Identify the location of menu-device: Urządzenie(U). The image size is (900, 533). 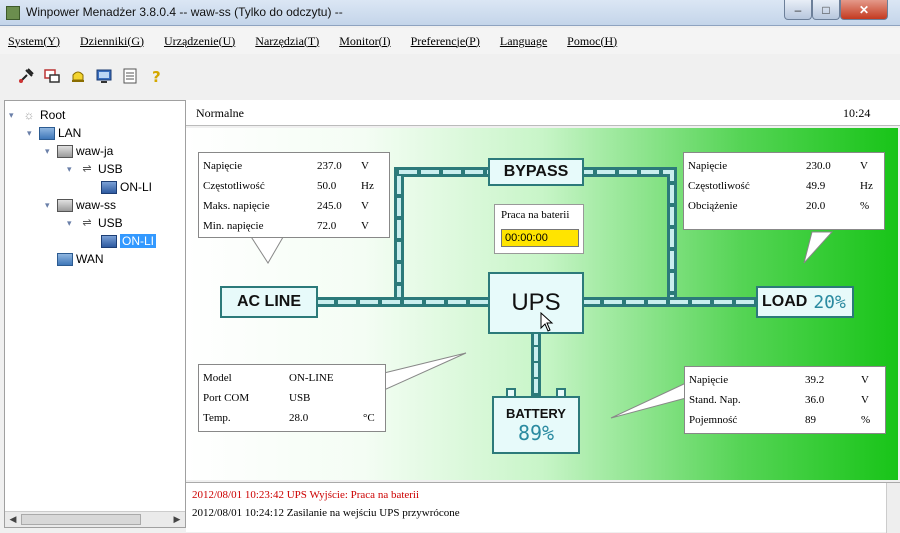
(199, 41).